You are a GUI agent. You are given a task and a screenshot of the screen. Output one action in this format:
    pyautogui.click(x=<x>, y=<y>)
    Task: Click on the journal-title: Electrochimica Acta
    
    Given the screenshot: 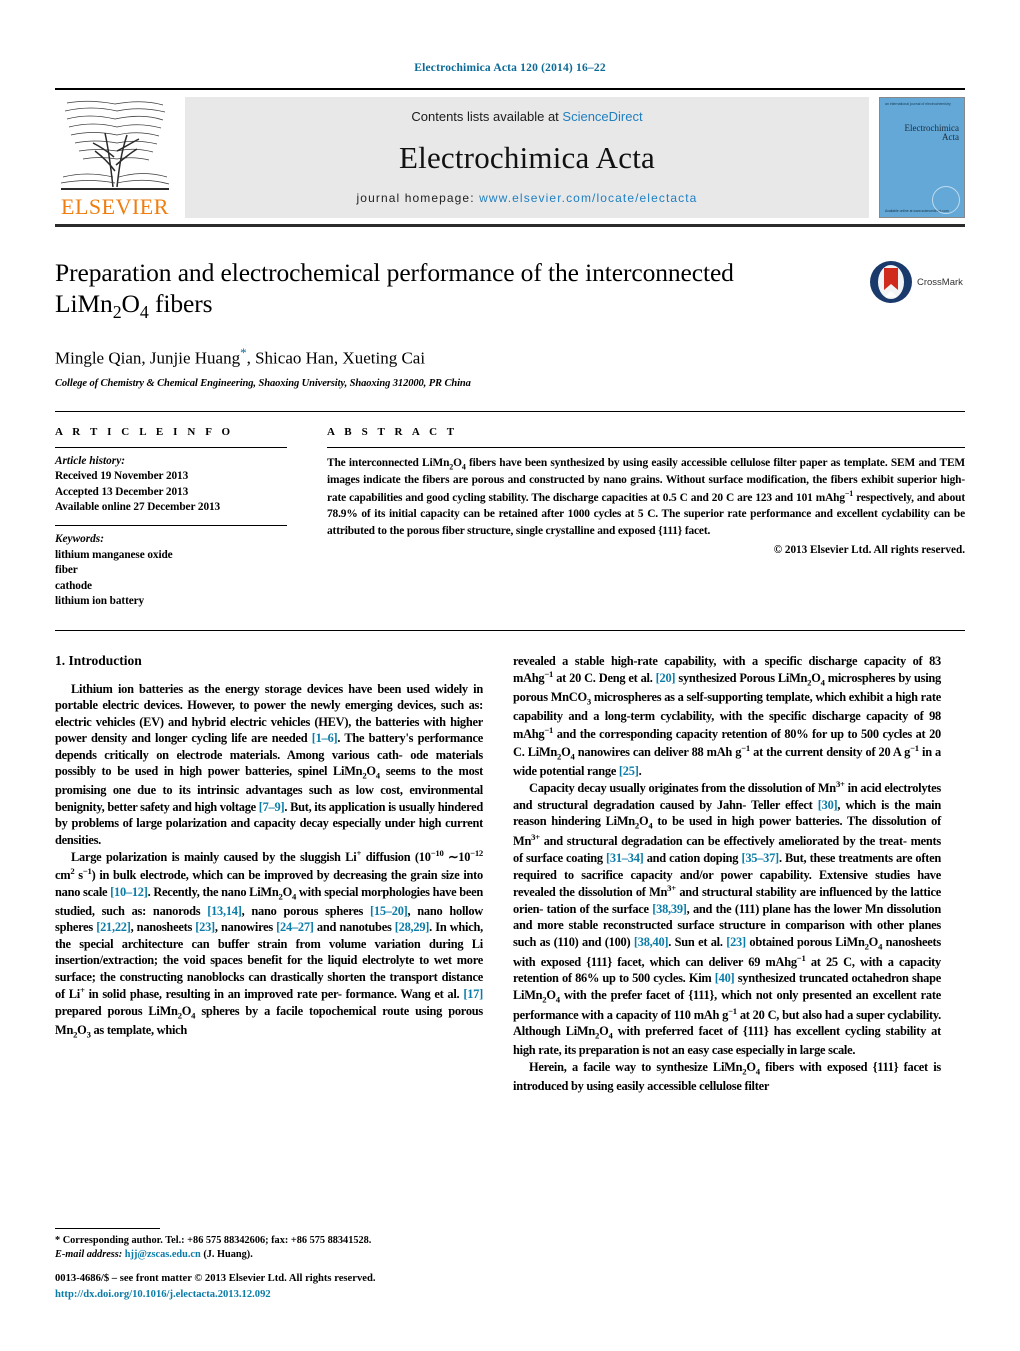 What is the action you would take?
    pyautogui.click(x=527, y=157)
    